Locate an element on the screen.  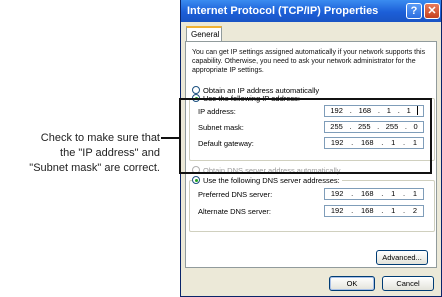
ok-button: OK is located at coordinates (352, 283).